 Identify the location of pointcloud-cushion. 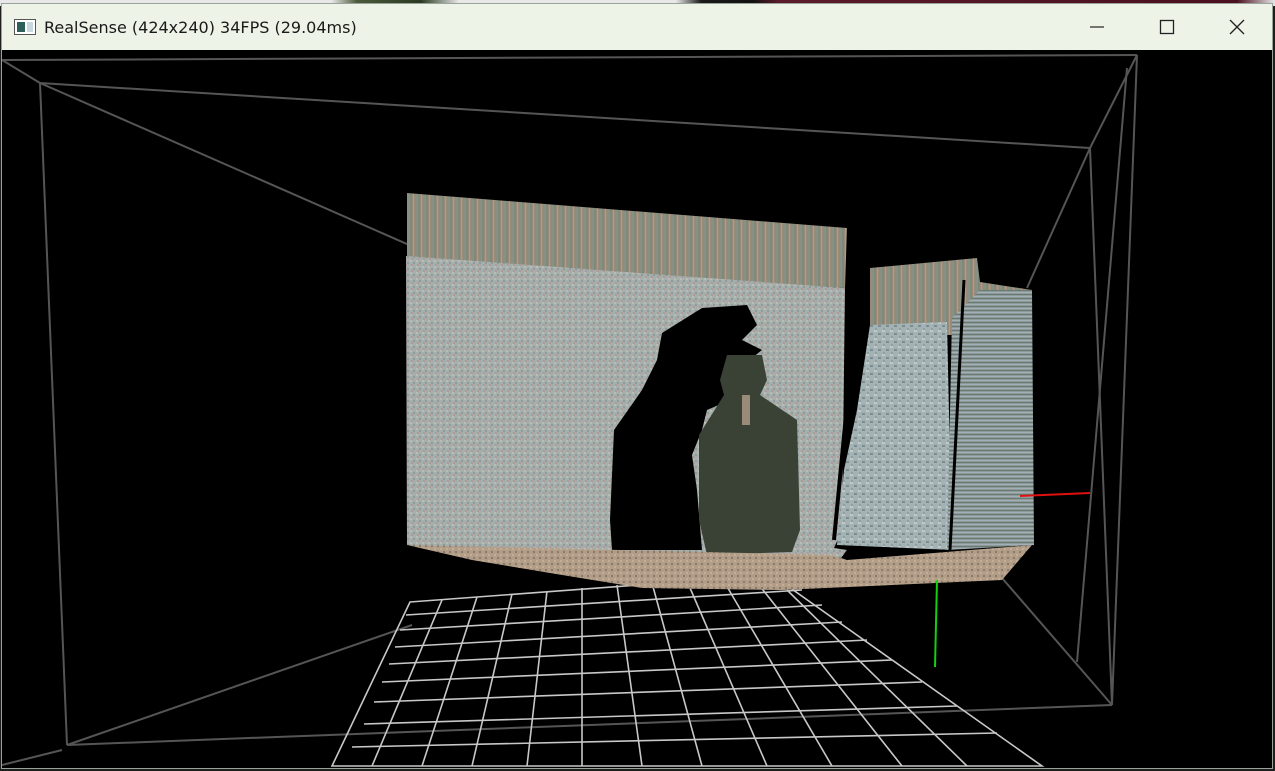
(894, 436).